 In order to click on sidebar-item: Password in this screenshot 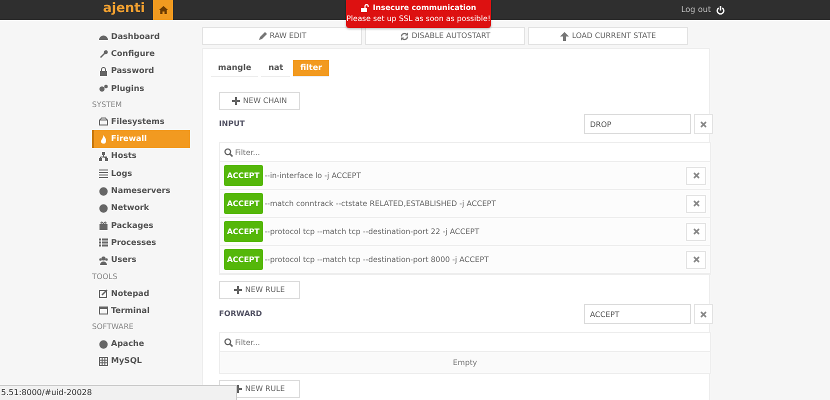, I will do `click(141, 71)`.